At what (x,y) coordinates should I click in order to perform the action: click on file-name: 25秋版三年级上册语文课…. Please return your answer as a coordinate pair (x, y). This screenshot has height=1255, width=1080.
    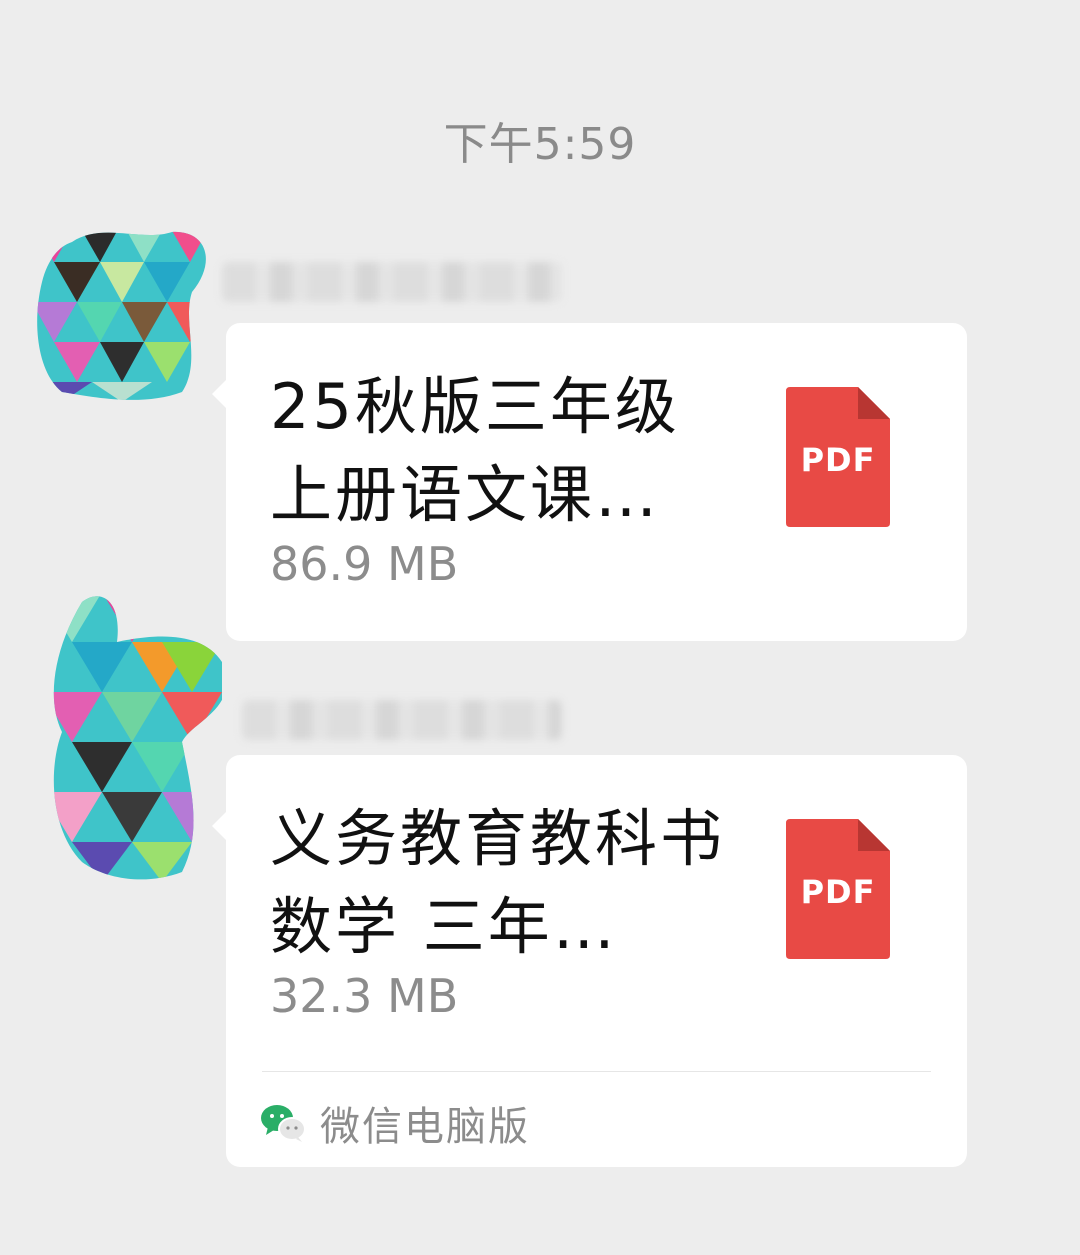
    Looking at the image, I should click on (475, 450).